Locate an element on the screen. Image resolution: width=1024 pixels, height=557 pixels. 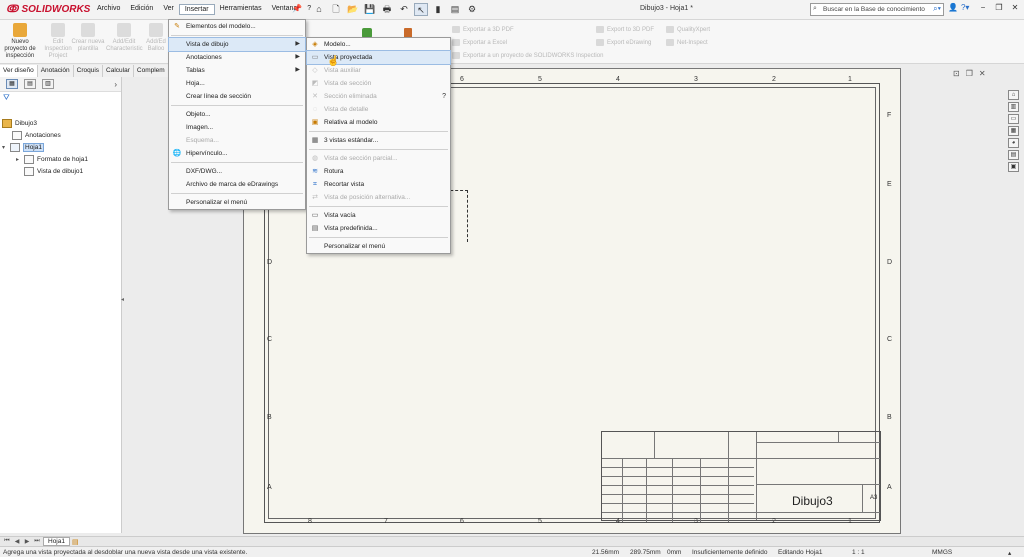
tab-ver-diseno: Ver diseño is located at coordinates (19, 71).